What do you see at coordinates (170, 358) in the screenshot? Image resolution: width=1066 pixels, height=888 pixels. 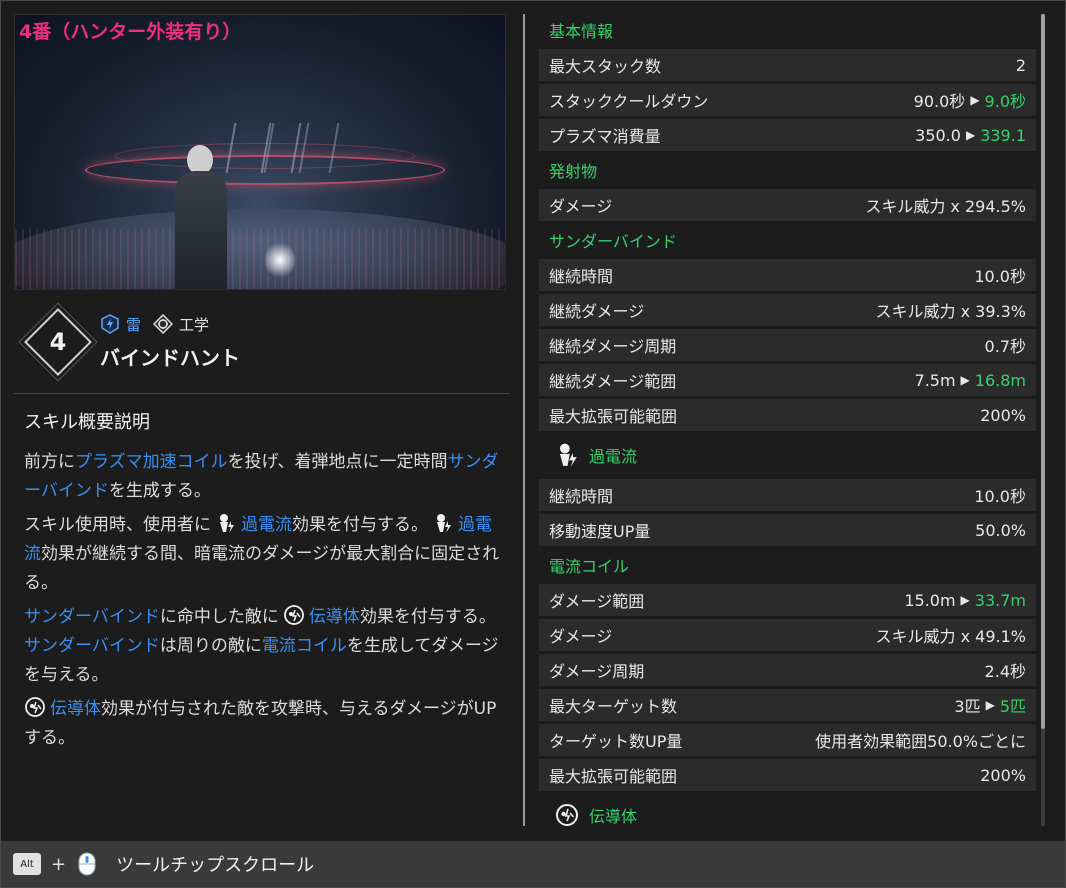 I see `skill-name: バインドハント` at bounding box center [170, 358].